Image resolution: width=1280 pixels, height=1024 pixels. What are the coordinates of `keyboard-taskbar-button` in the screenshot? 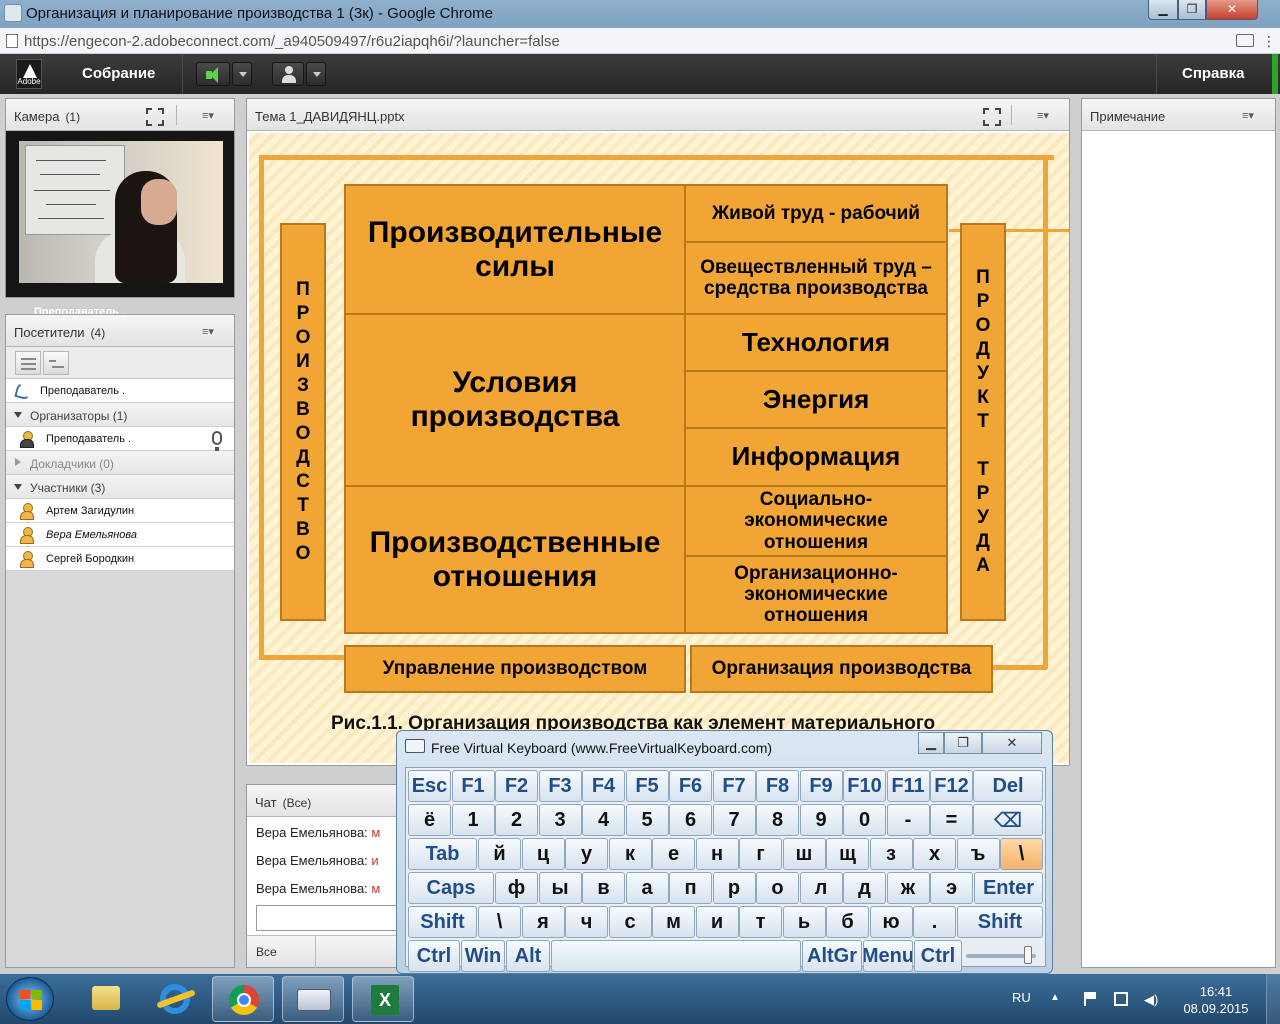 It's located at (313, 999).